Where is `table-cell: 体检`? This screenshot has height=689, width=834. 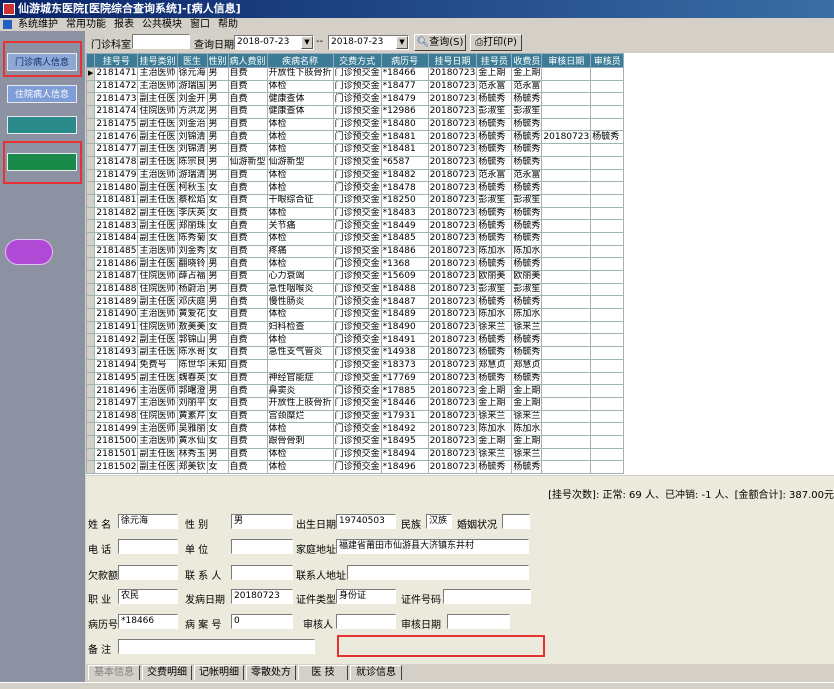 table-cell: 体检 is located at coordinates (300, 264).